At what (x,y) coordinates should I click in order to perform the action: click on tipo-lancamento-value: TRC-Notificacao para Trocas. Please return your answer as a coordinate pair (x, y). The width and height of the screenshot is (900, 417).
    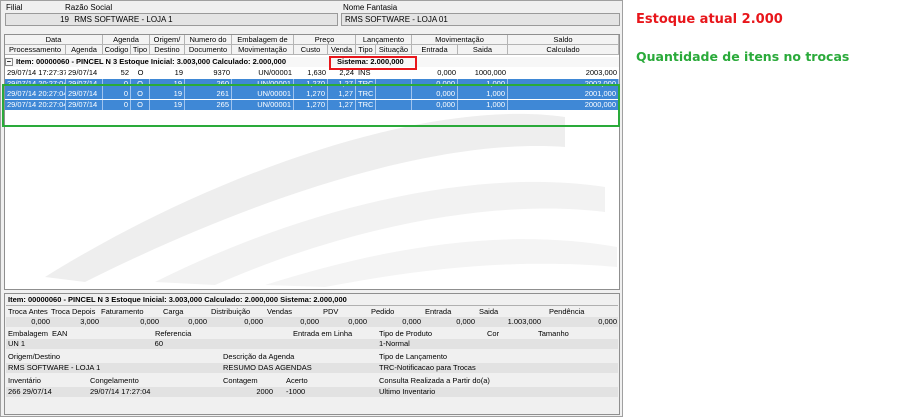
    Looking at the image, I should click on (427, 367).